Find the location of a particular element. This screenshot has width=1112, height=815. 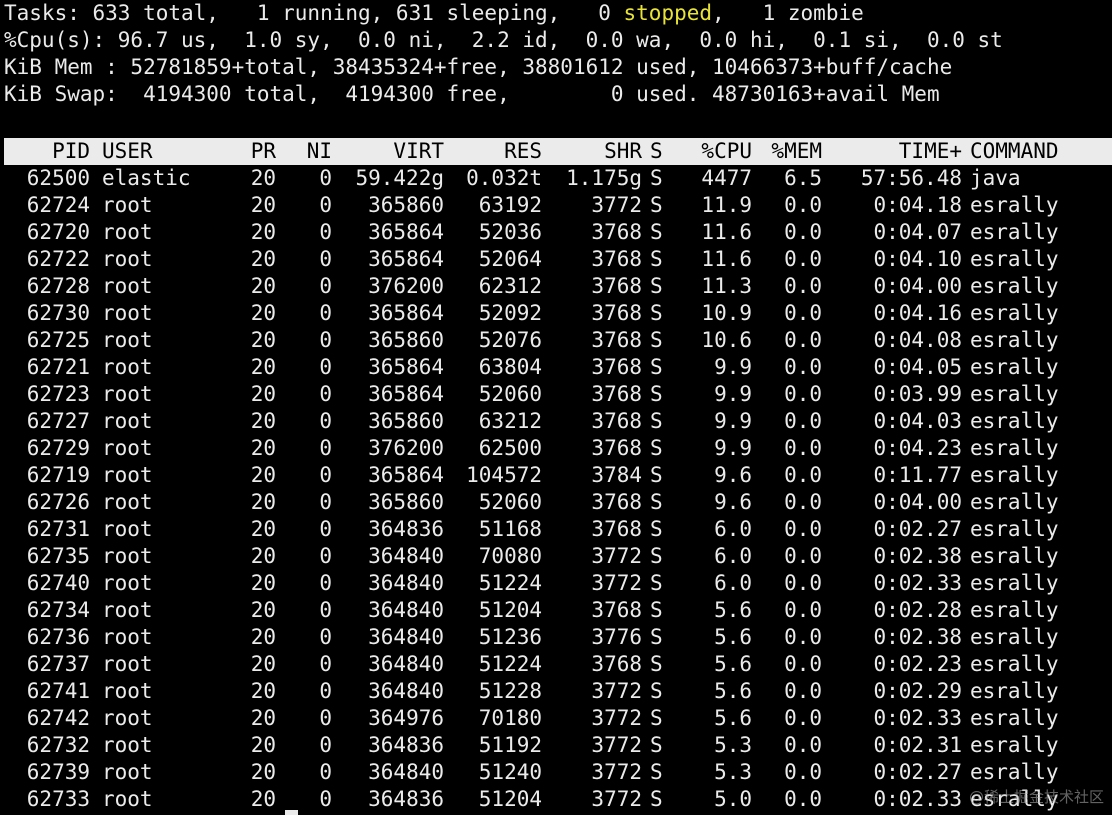

cell-time: 0:02.38 is located at coordinates (917, 556).